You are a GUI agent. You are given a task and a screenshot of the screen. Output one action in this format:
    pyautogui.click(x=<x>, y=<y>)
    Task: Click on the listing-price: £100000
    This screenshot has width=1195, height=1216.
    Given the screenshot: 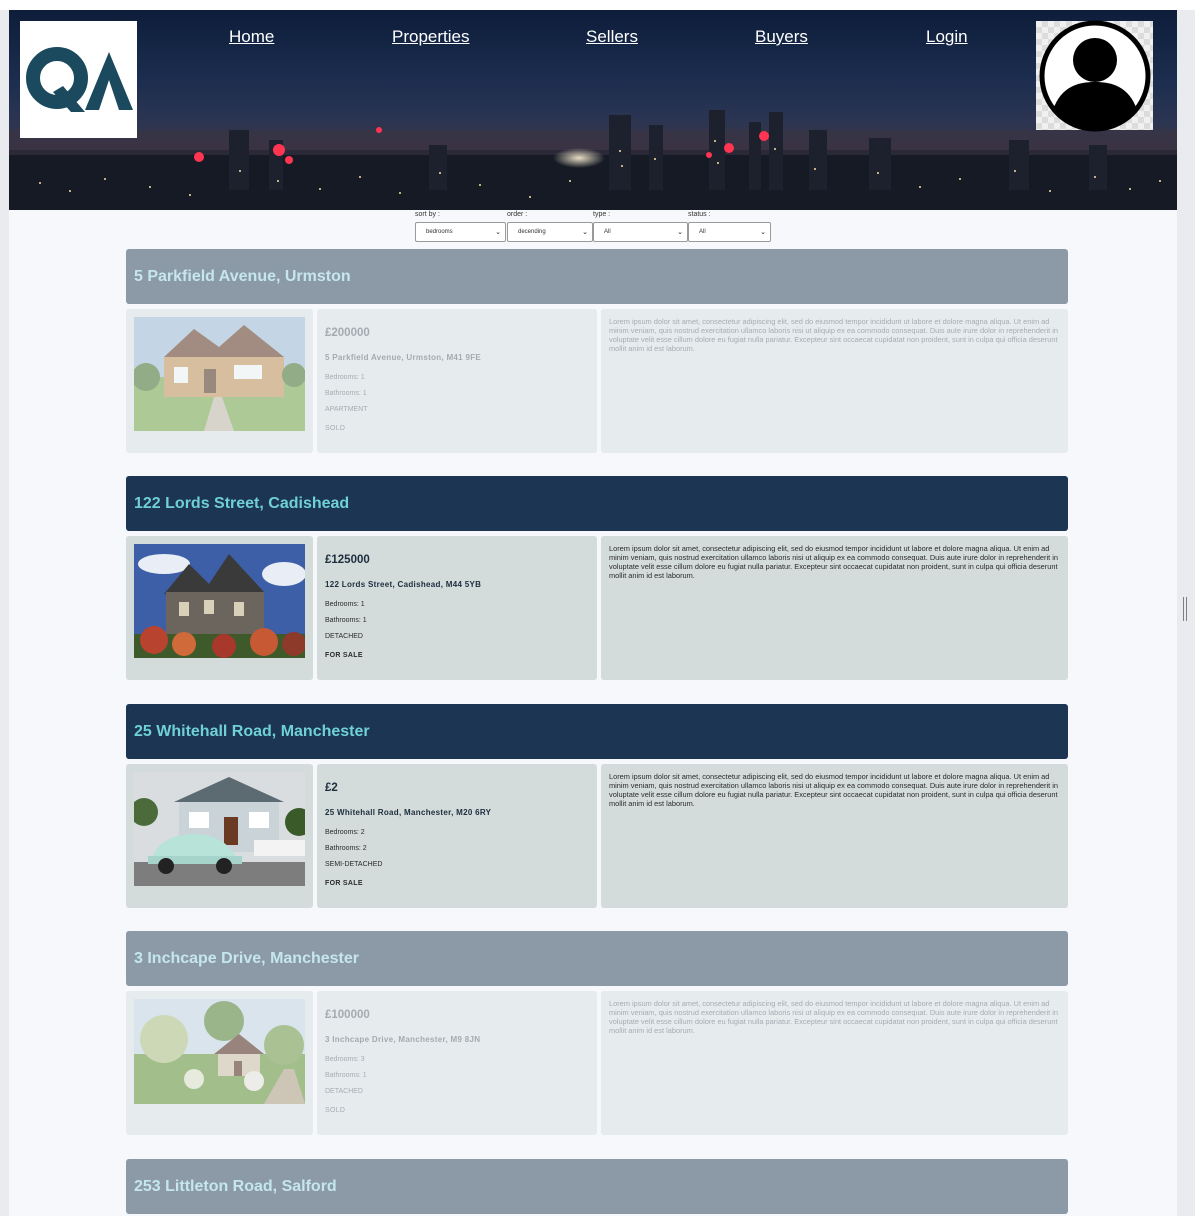 What is the action you would take?
    pyautogui.click(x=347, y=1015)
    